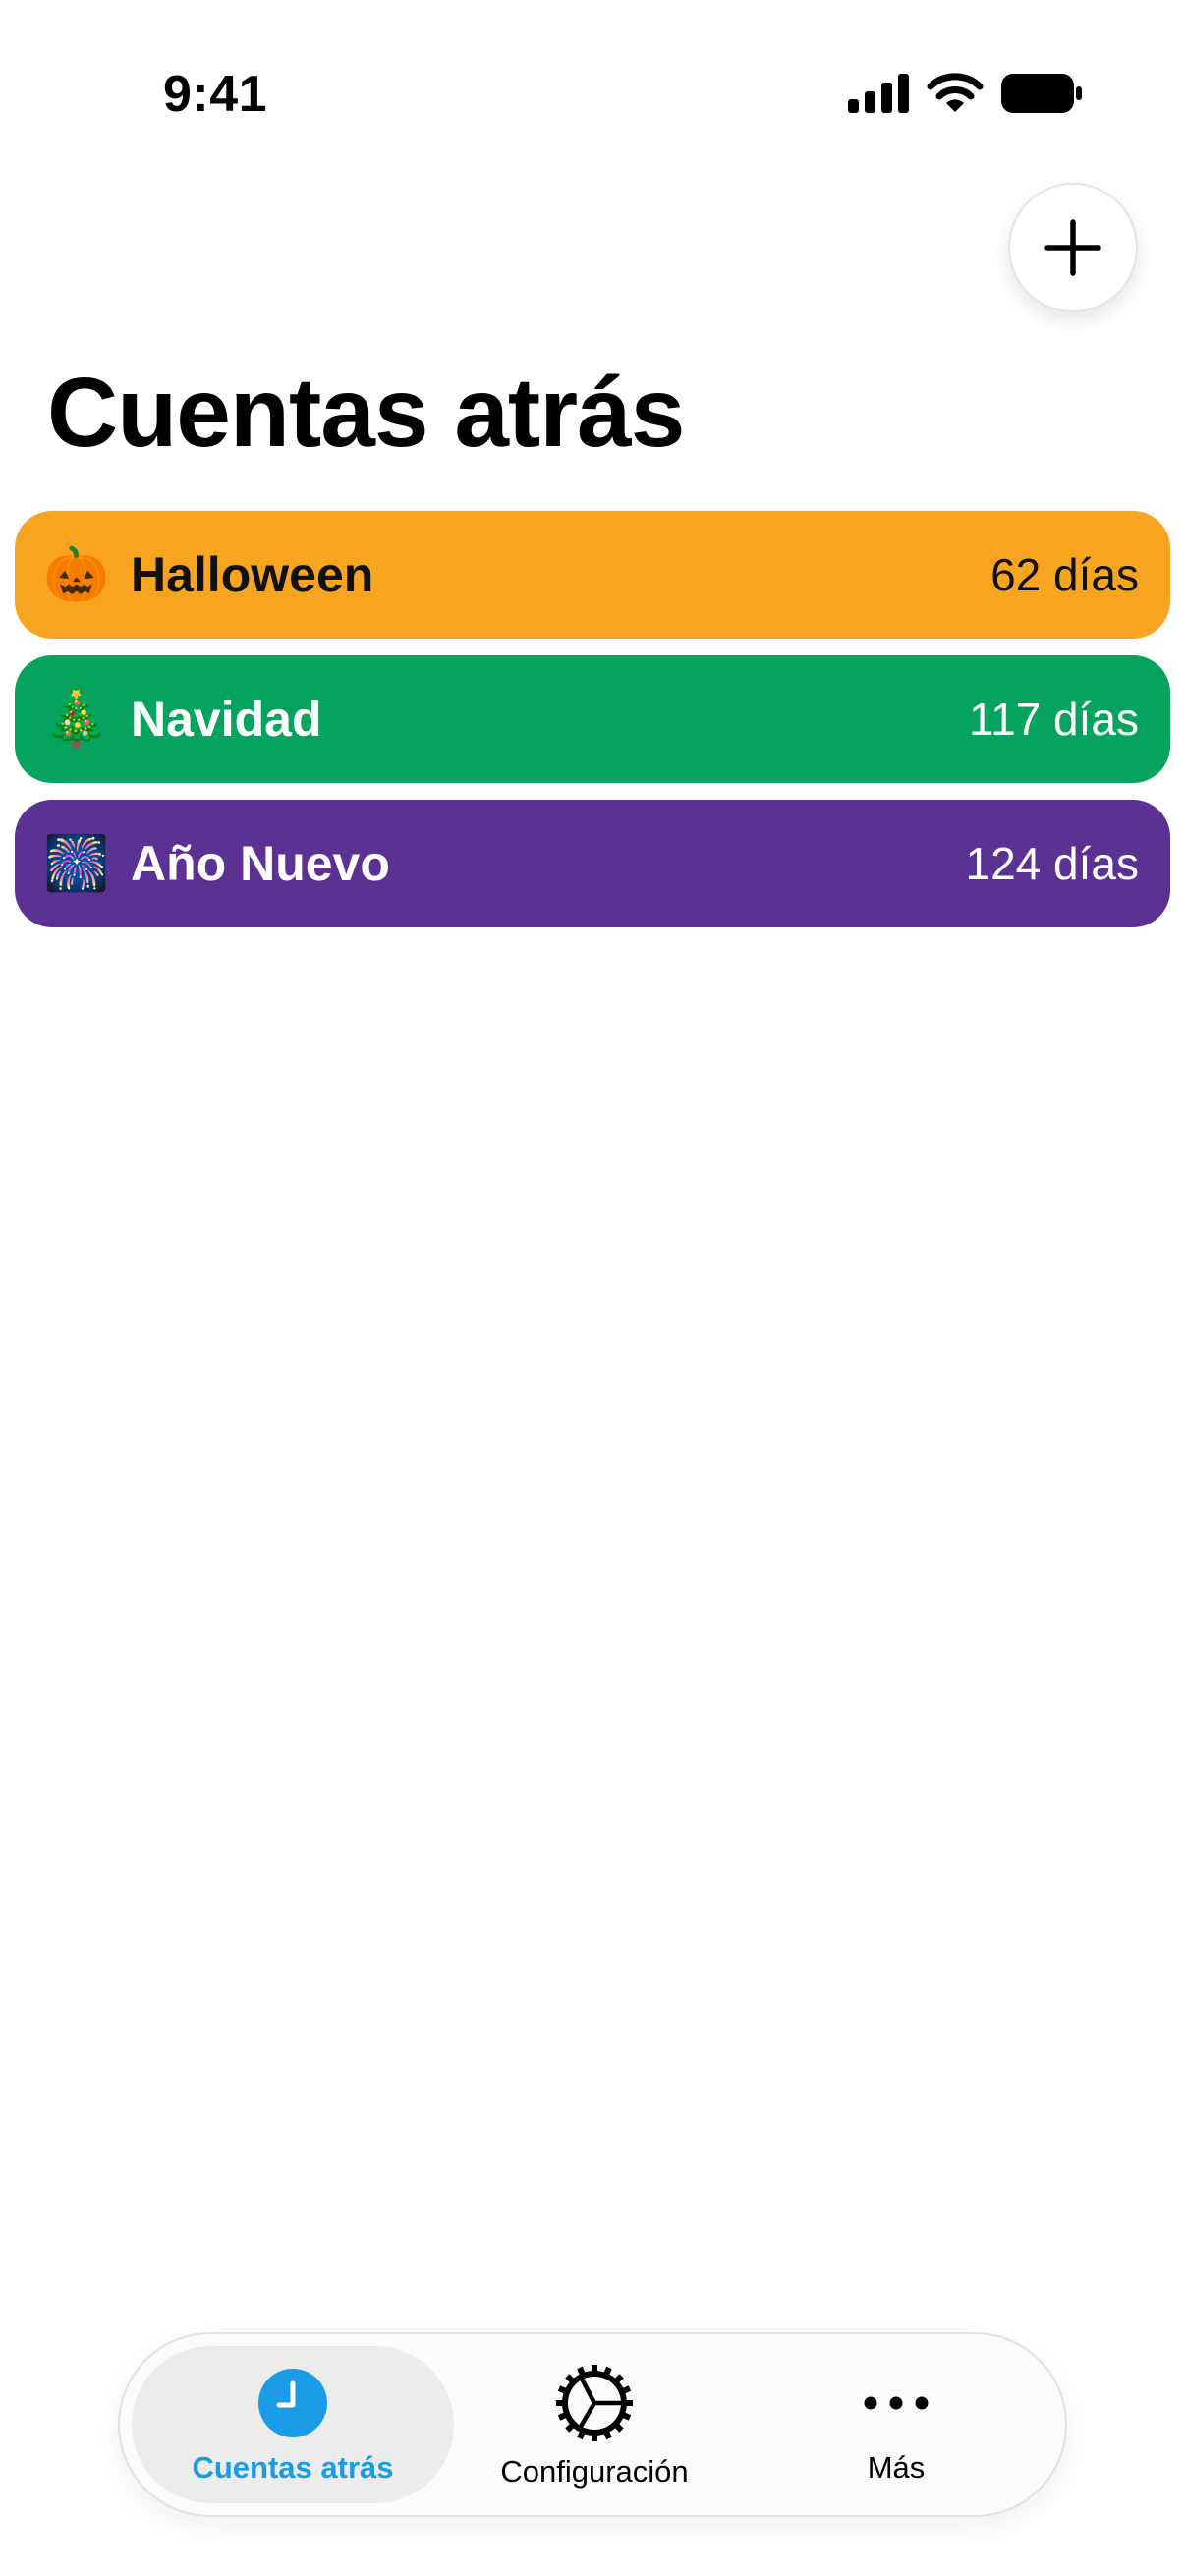 The height and width of the screenshot is (2576, 1185). Describe the element at coordinates (594, 2471) in the screenshot. I see `tab-label: Configuración` at that location.